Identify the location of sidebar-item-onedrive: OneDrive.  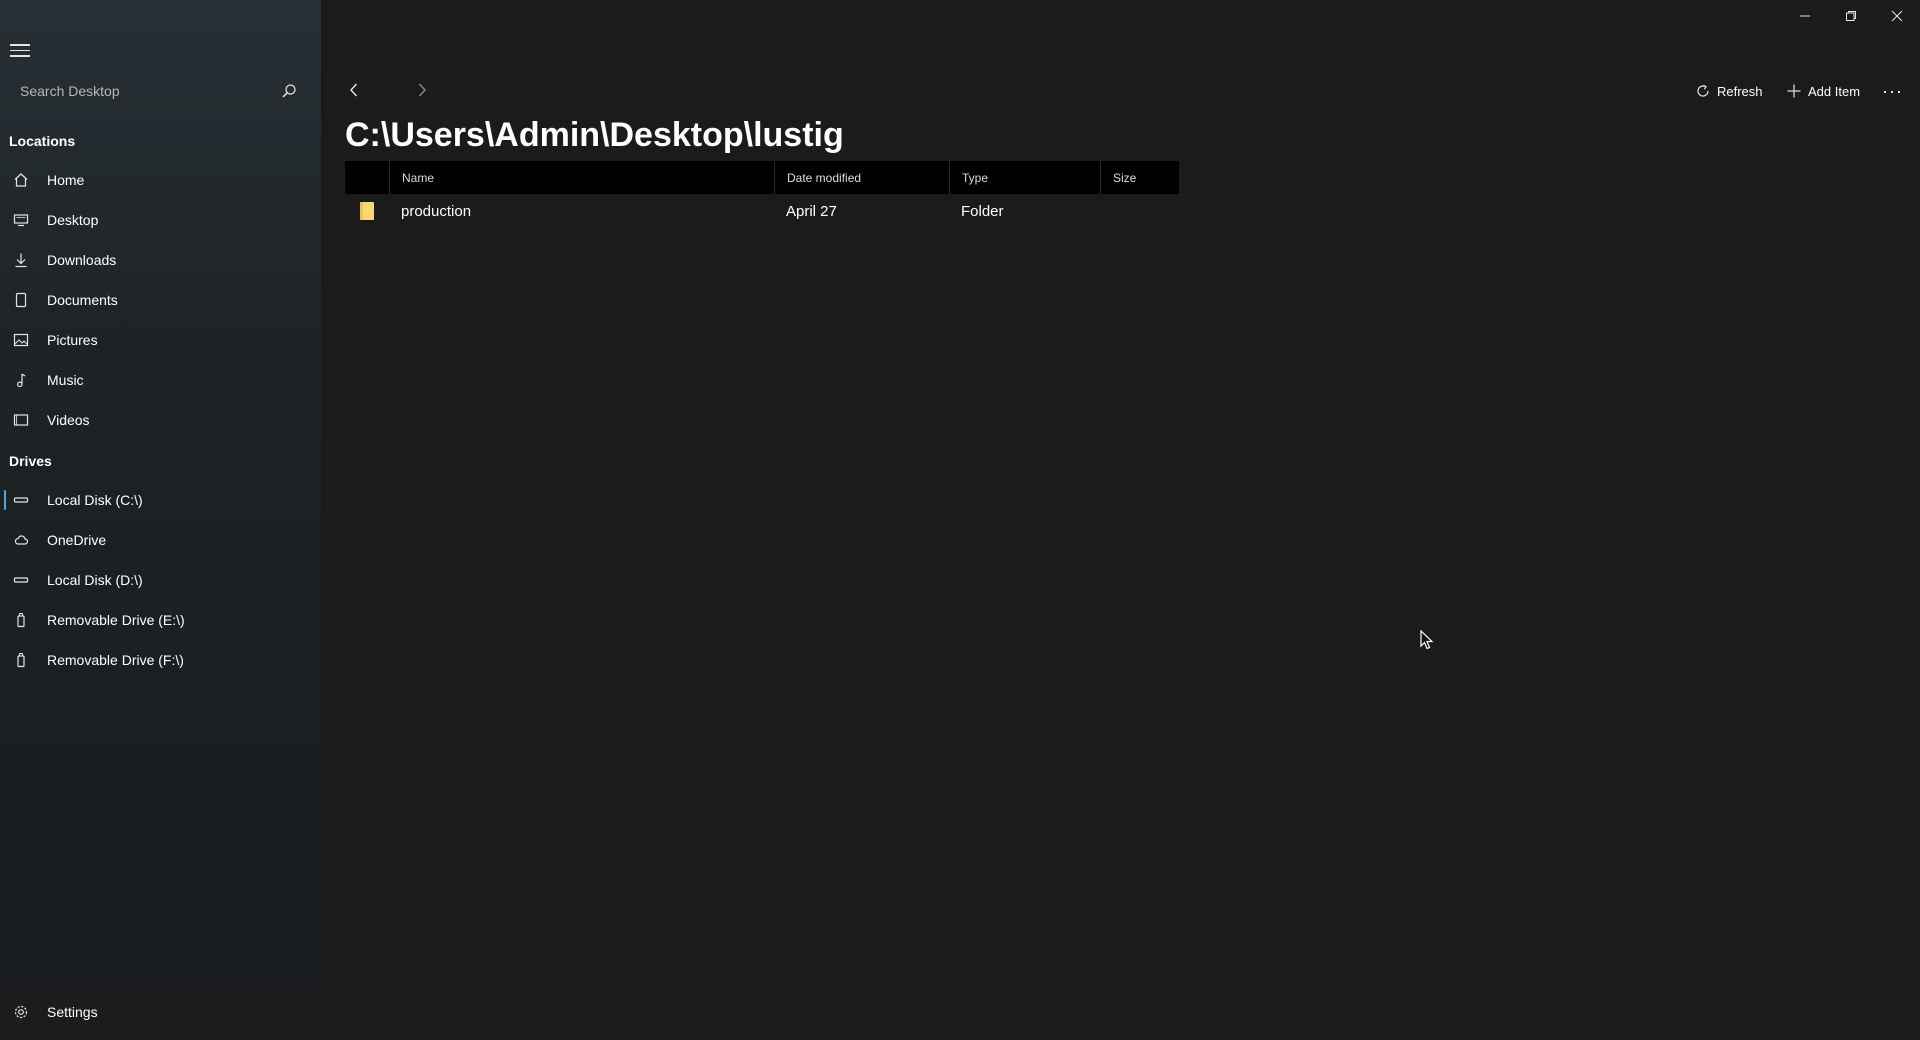
(160, 540).